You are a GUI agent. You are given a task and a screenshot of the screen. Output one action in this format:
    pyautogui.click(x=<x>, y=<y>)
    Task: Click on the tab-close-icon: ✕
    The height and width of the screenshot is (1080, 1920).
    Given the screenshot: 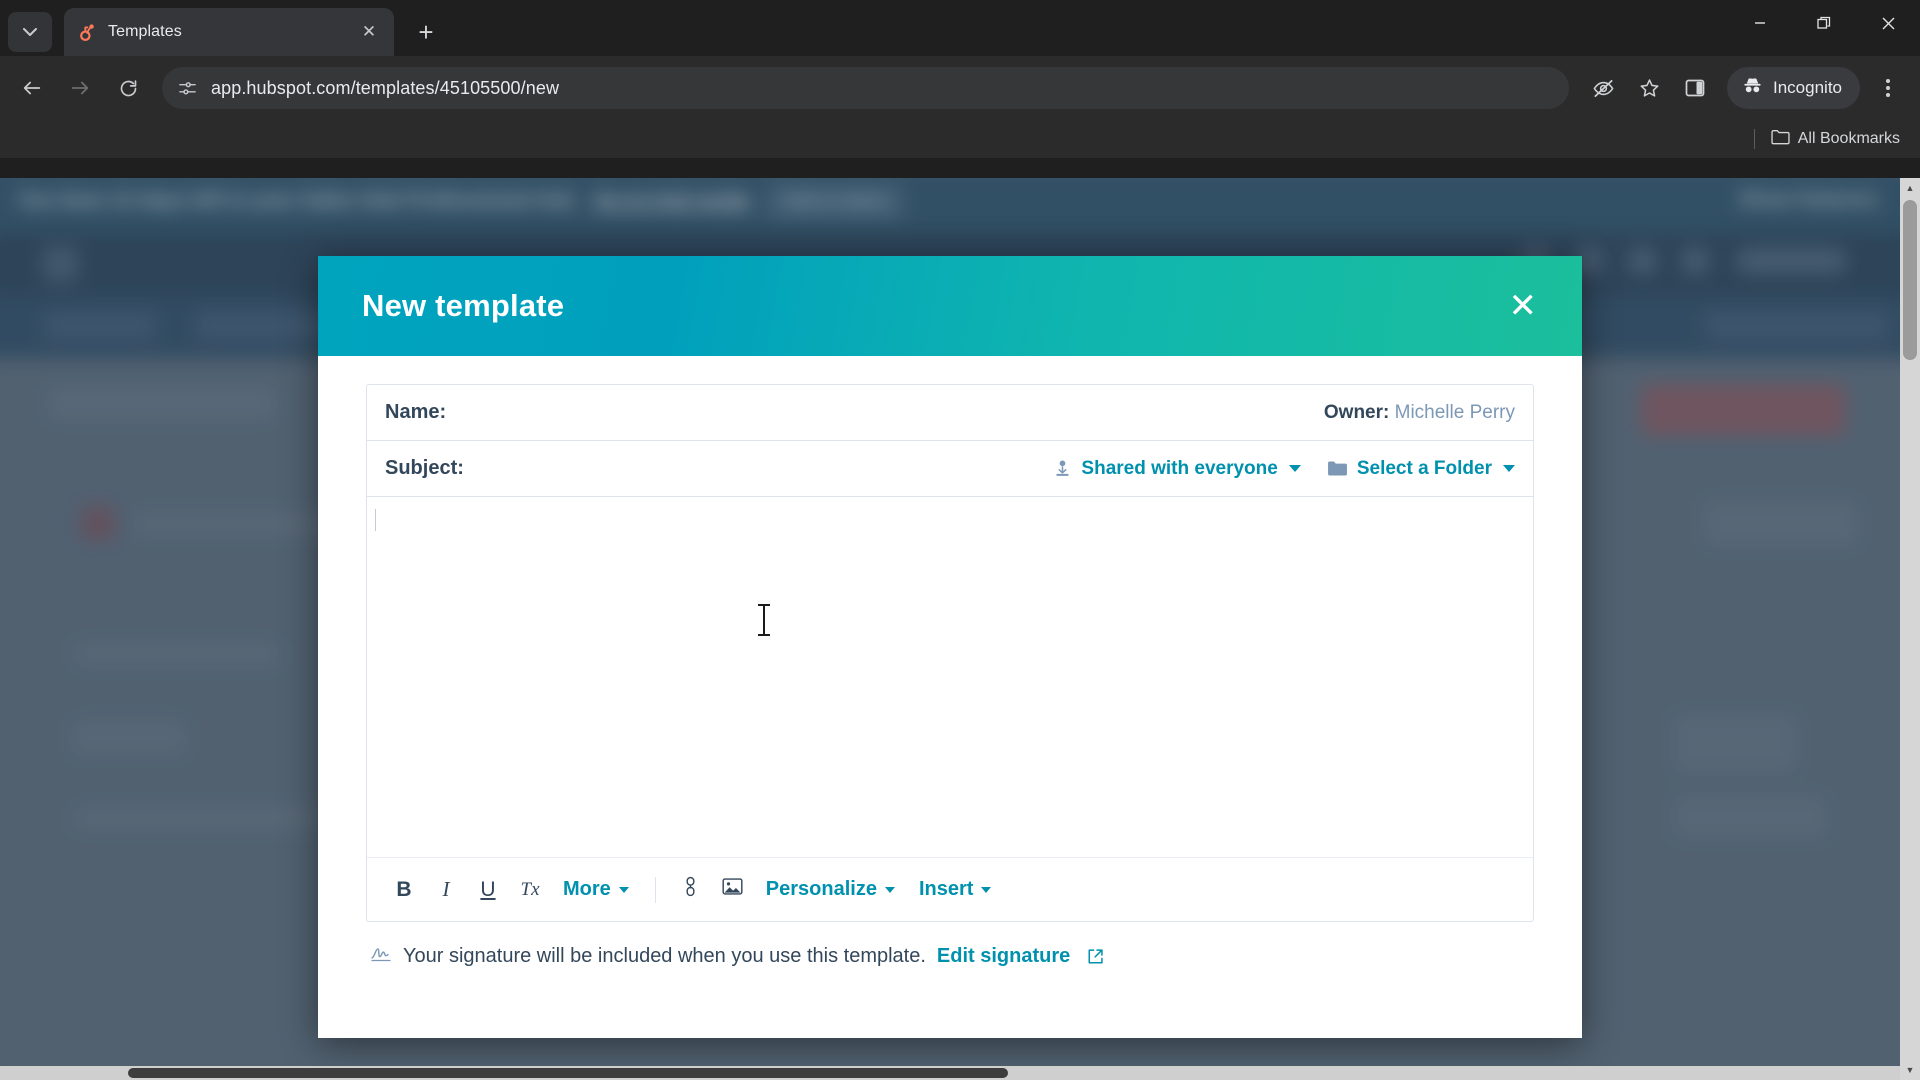 What is the action you would take?
    pyautogui.click(x=369, y=32)
    